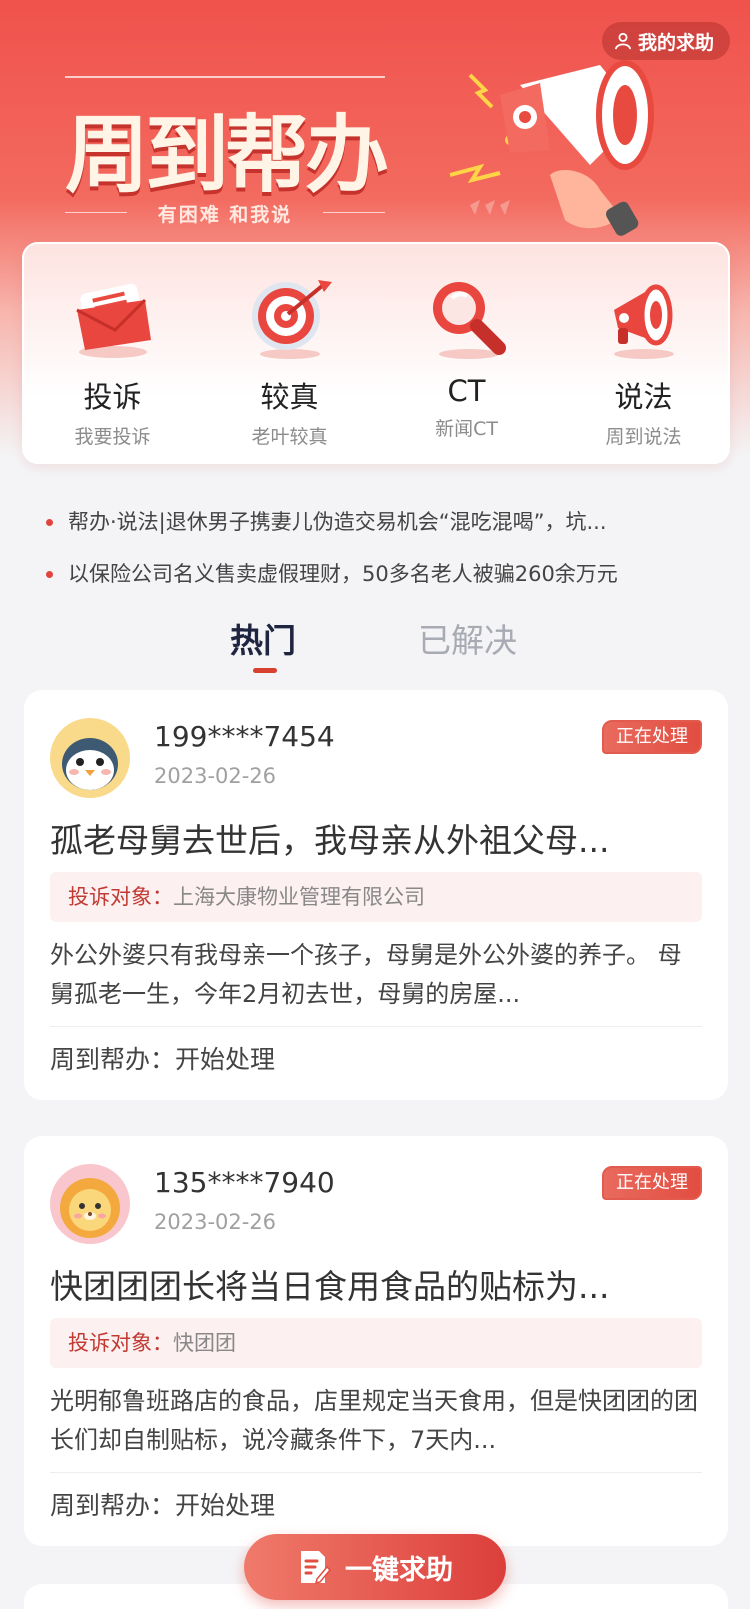  I want to click on edit-document-icon, so click(316, 1568).